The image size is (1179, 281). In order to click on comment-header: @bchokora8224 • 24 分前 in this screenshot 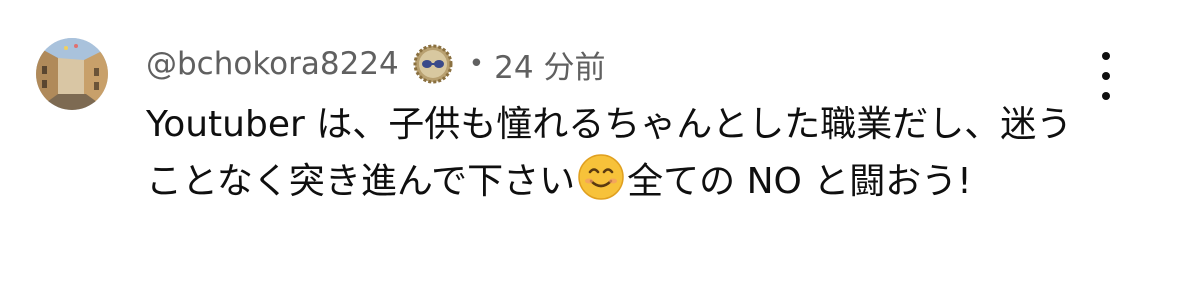, I will do `click(375, 64)`.